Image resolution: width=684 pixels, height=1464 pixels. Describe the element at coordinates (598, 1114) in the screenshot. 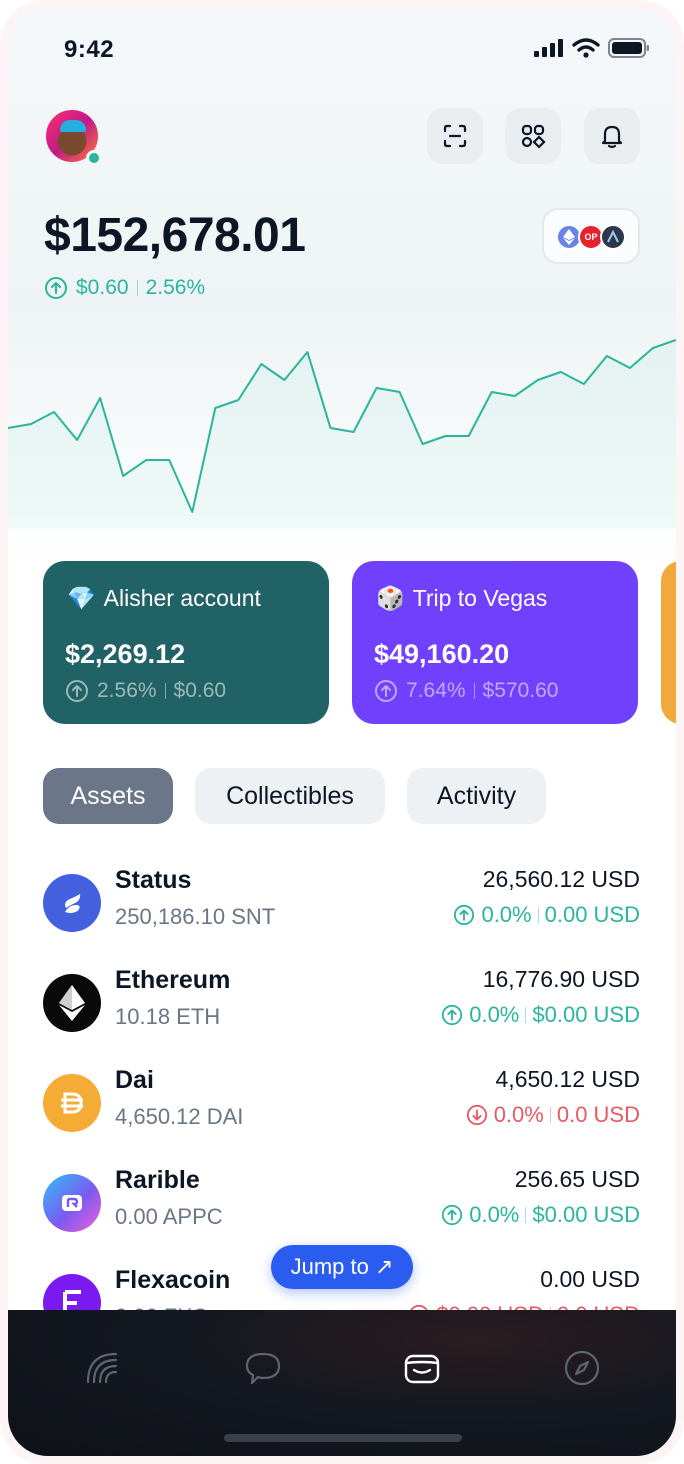

I see `asset-change-amount: 0.0 USD` at that location.